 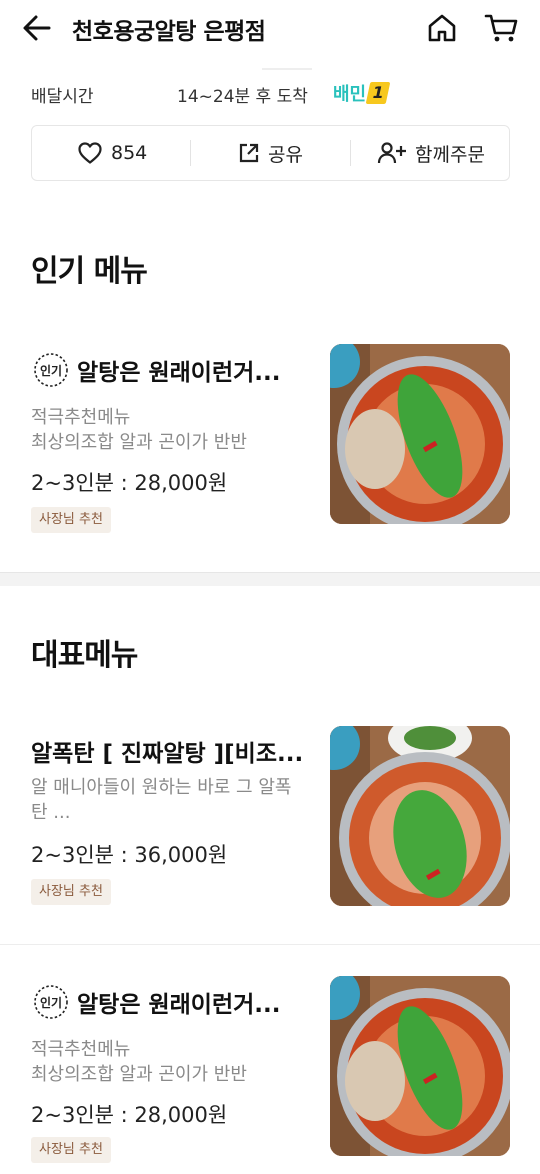 What do you see at coordinates (84, 655) in the screenshot?
I see `signature-menu-title: 대표메뉴` at bounding box center [84, 655].